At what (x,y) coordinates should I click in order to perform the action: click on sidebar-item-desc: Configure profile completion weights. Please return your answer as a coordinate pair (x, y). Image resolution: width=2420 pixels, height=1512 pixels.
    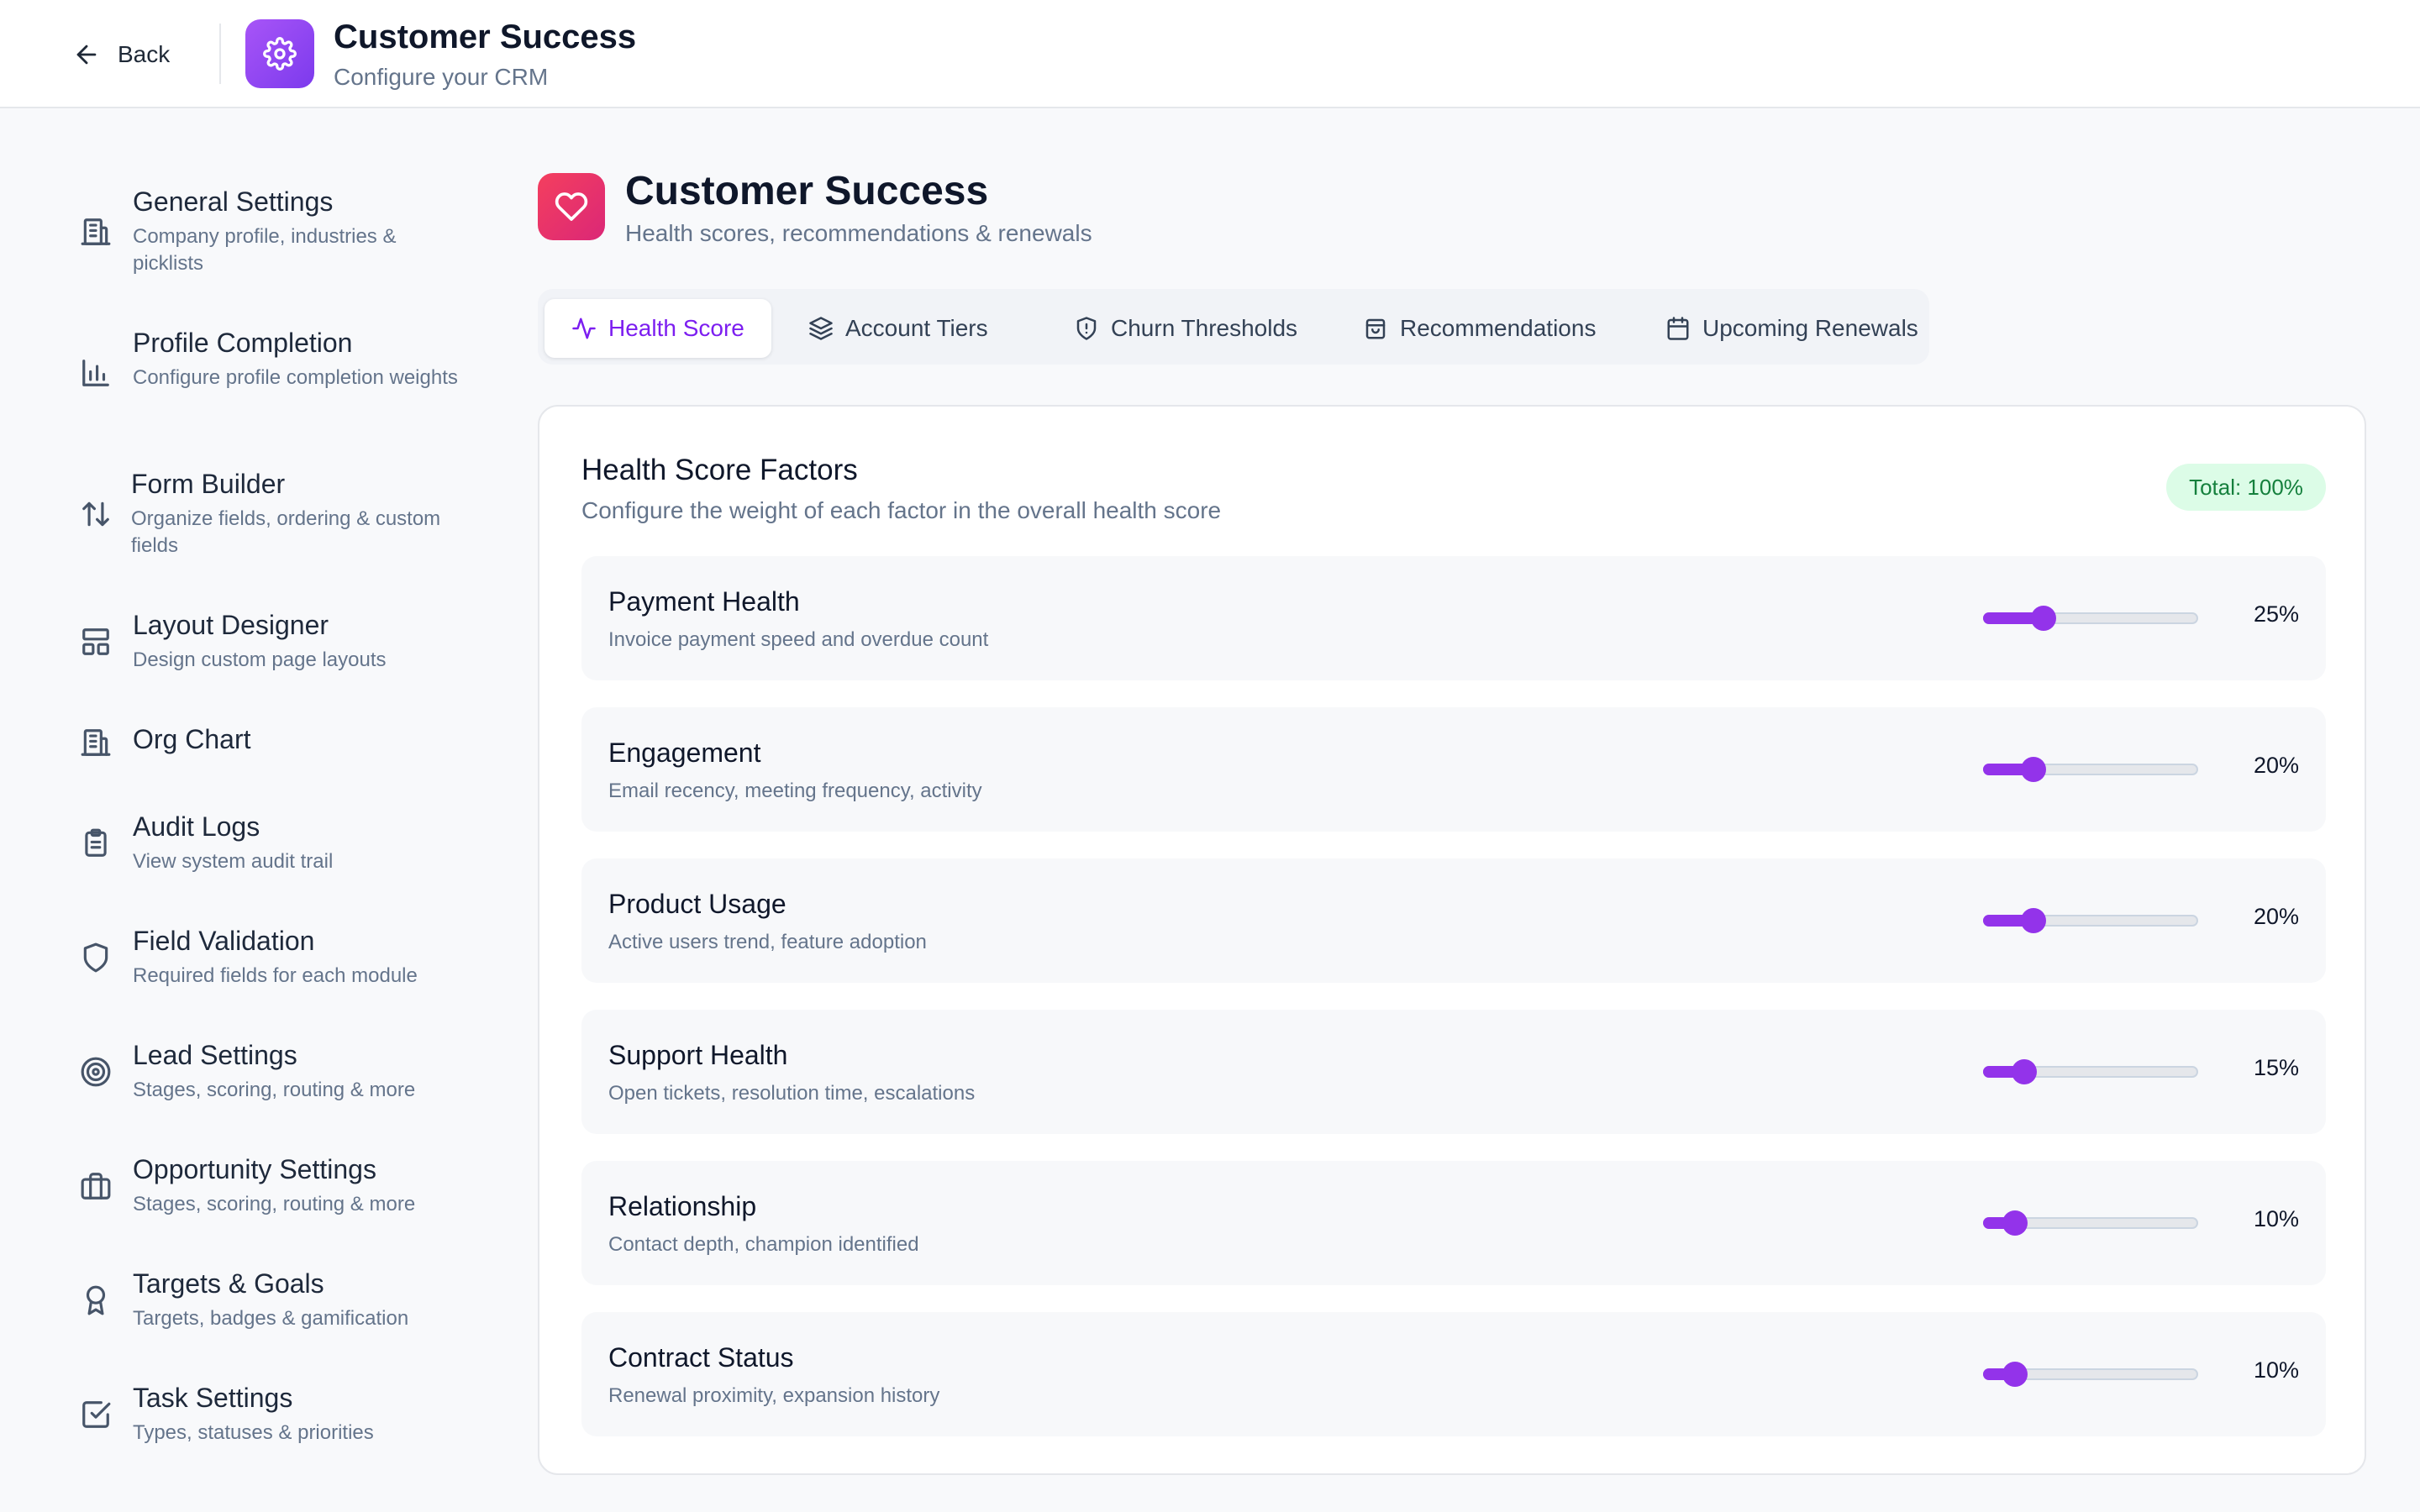
    Looking at the image, I should click on (295, 377).